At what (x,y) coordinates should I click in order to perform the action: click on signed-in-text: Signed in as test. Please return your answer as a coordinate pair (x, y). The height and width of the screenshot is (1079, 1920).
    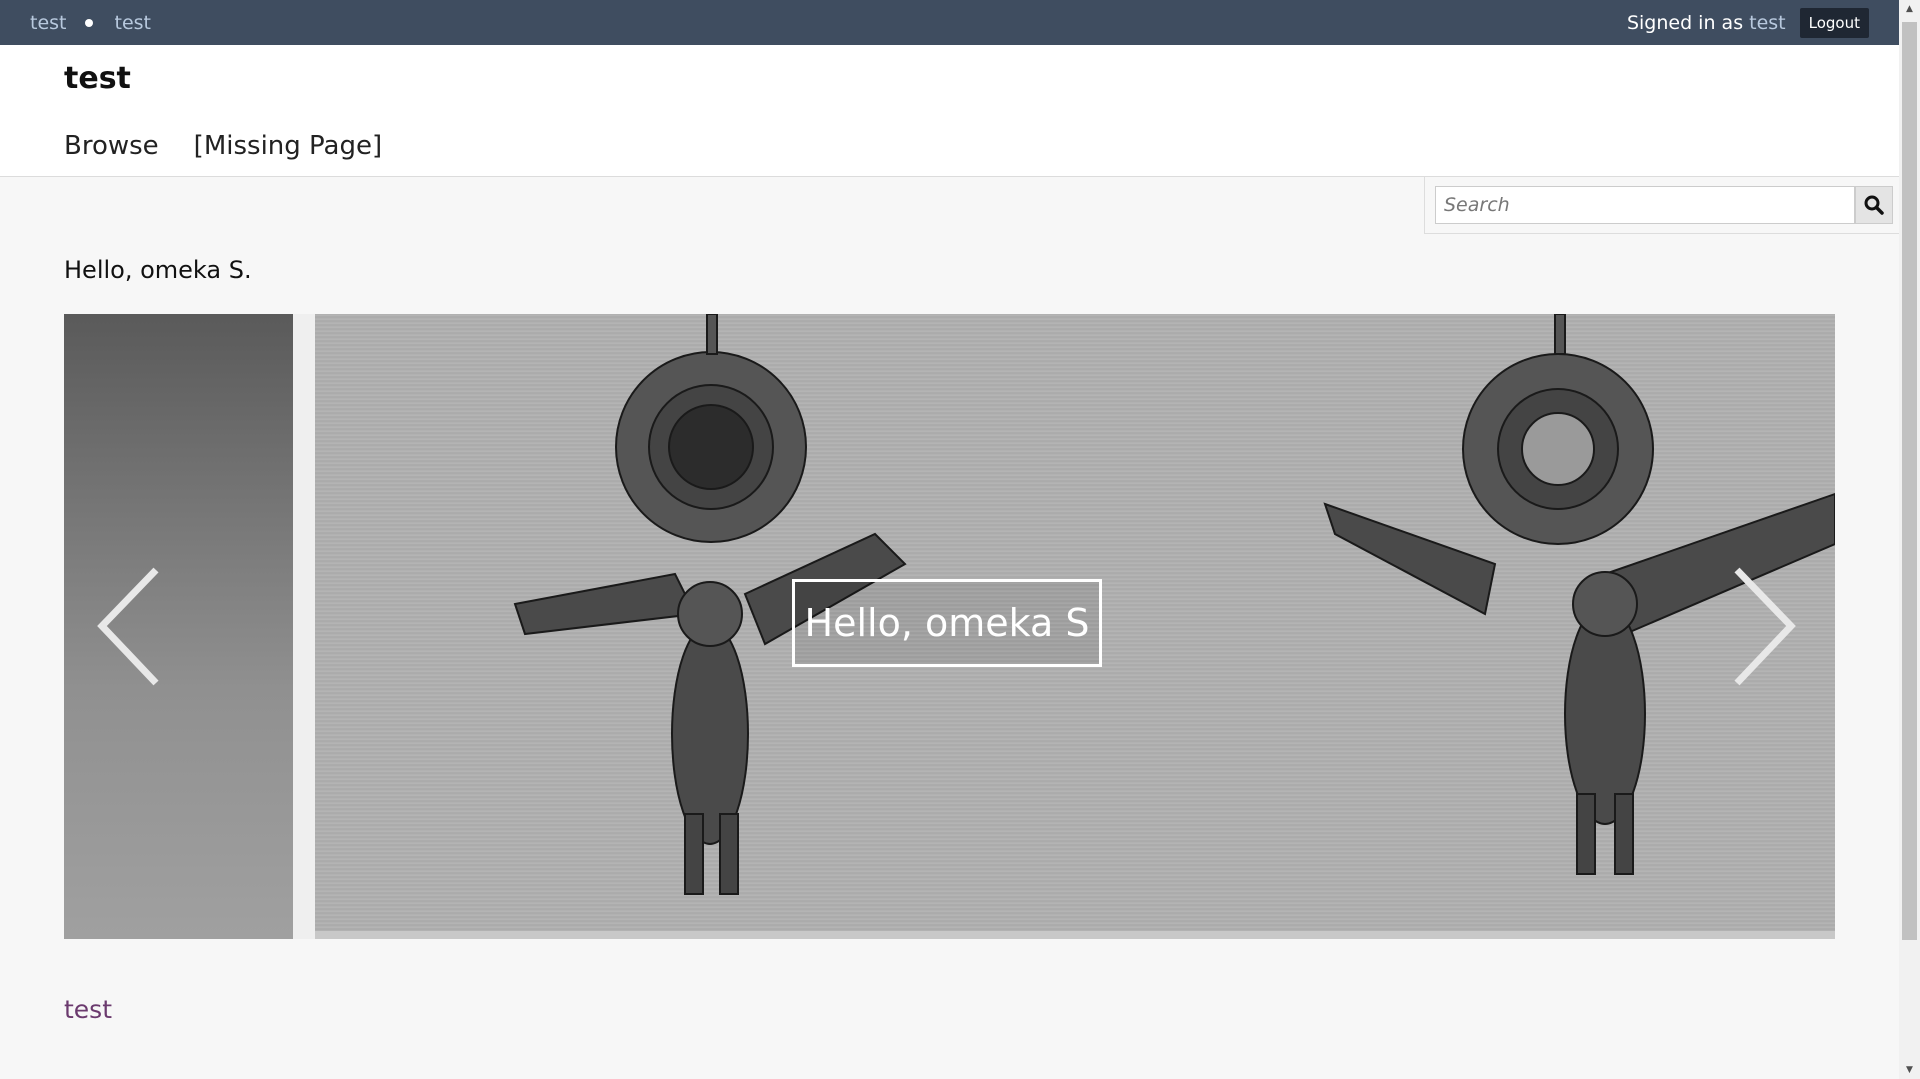
    Looking at the image, I should click on (1706, 23).